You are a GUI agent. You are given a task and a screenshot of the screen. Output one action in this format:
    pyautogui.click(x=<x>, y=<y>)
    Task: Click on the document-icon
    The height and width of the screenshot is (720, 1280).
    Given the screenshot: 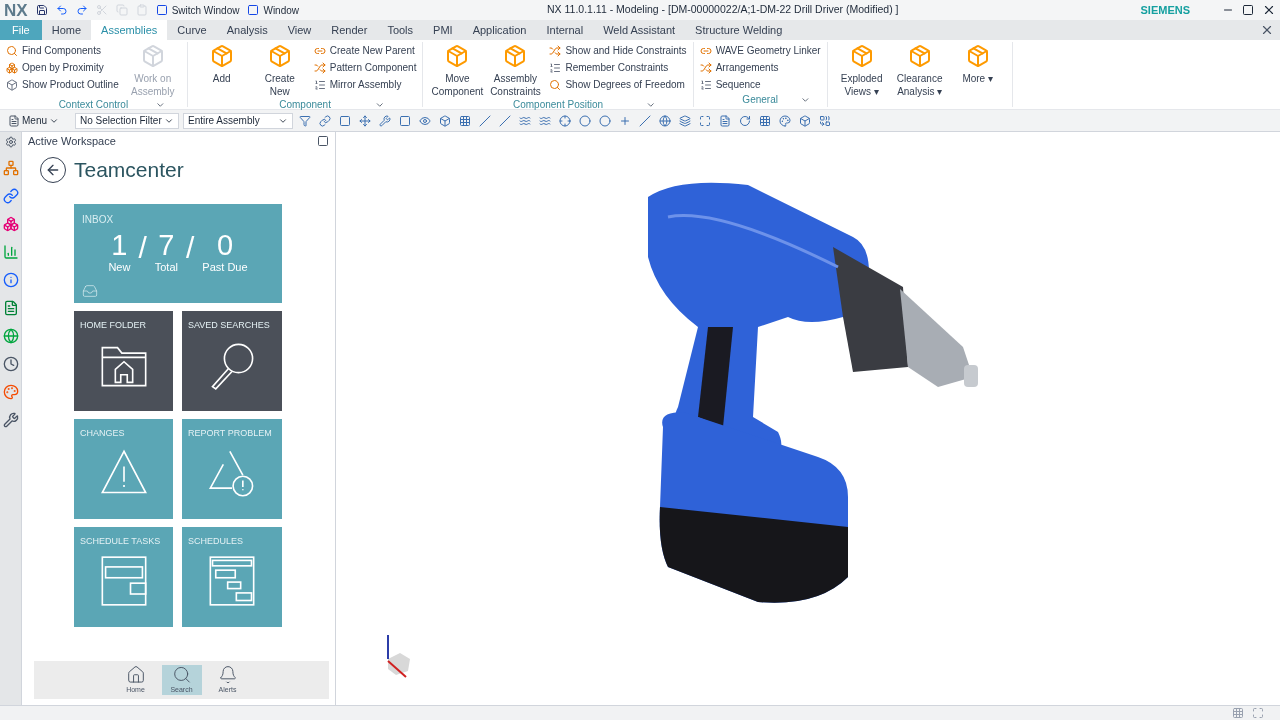 What is the action you would take?
    pyautogui.click(x=10, y=308)
    